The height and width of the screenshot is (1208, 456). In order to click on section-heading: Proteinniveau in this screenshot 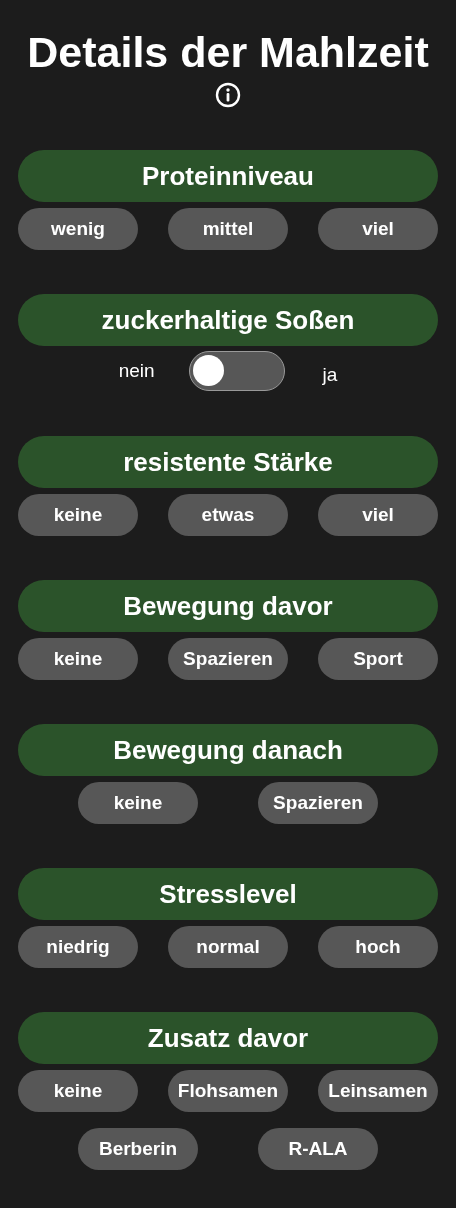, I will do `click(228, 176)`.